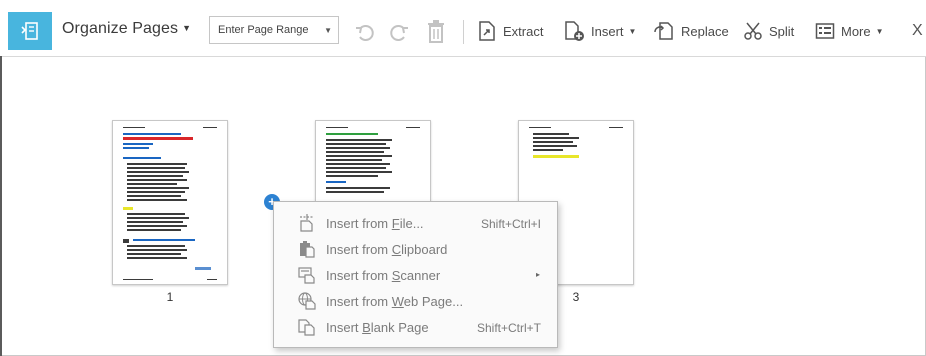 The height and width of the screenshot is (356, 926). Describe the element at coordinates (399, 32) in the screenshot. I see `rotate-right-icon` at that location.